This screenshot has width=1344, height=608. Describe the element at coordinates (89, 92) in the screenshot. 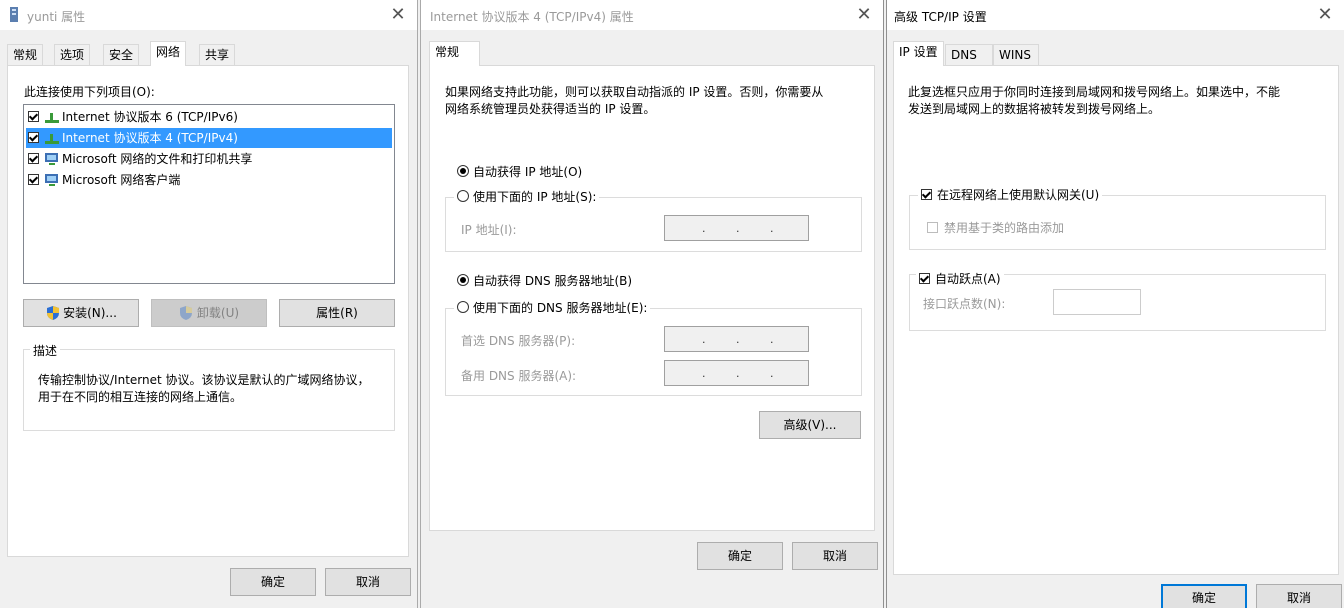

I see `items-list-label: 此连接使用下列项目(O):` at that location.